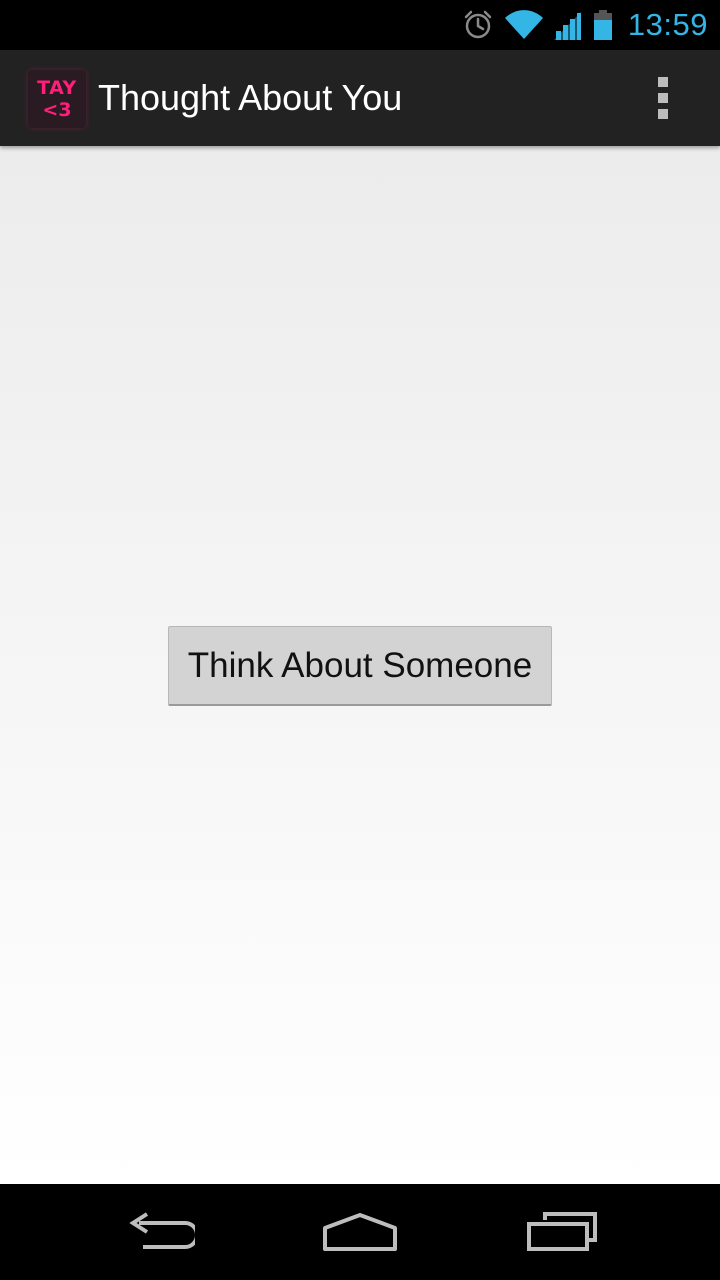  I want to click on app-icon: TAY <3, so click(57, 99).